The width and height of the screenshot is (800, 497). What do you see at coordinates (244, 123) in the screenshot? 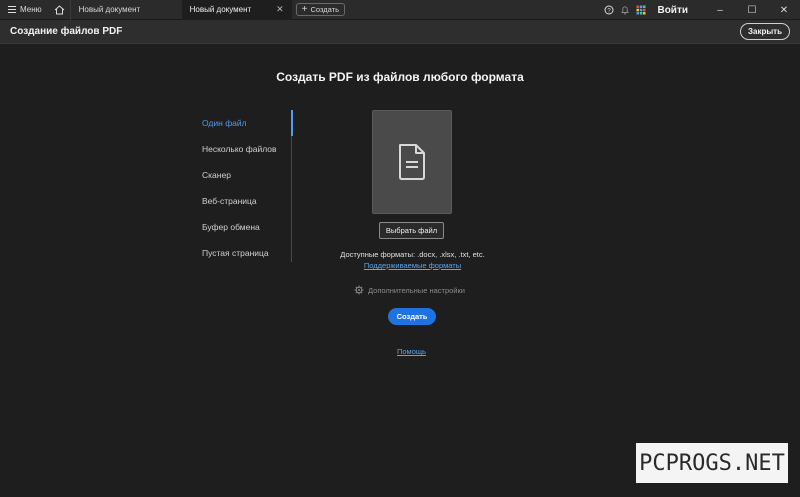
I see `nav-item-single-file: Один файл` at bounding box center [244, 123].